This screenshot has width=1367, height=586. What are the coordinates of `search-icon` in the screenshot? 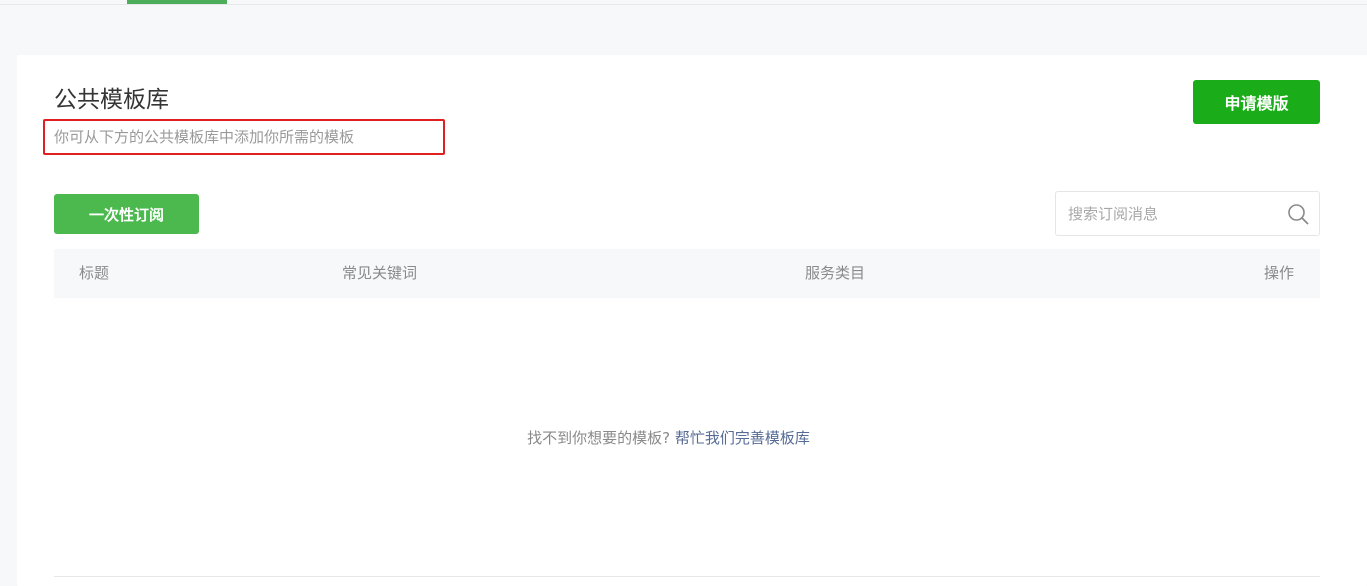 It's located at (1298, 214).